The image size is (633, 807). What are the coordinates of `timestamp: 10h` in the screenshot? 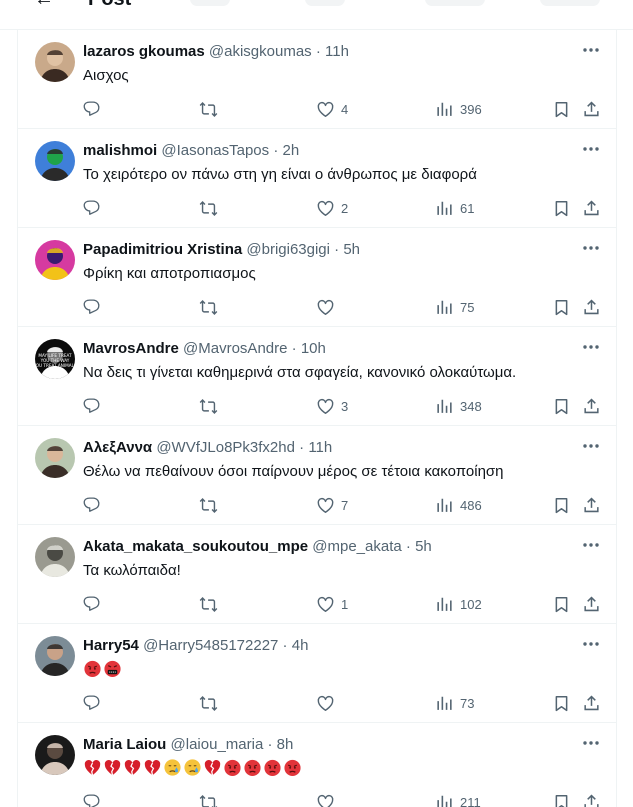 It's located at (313, 348).